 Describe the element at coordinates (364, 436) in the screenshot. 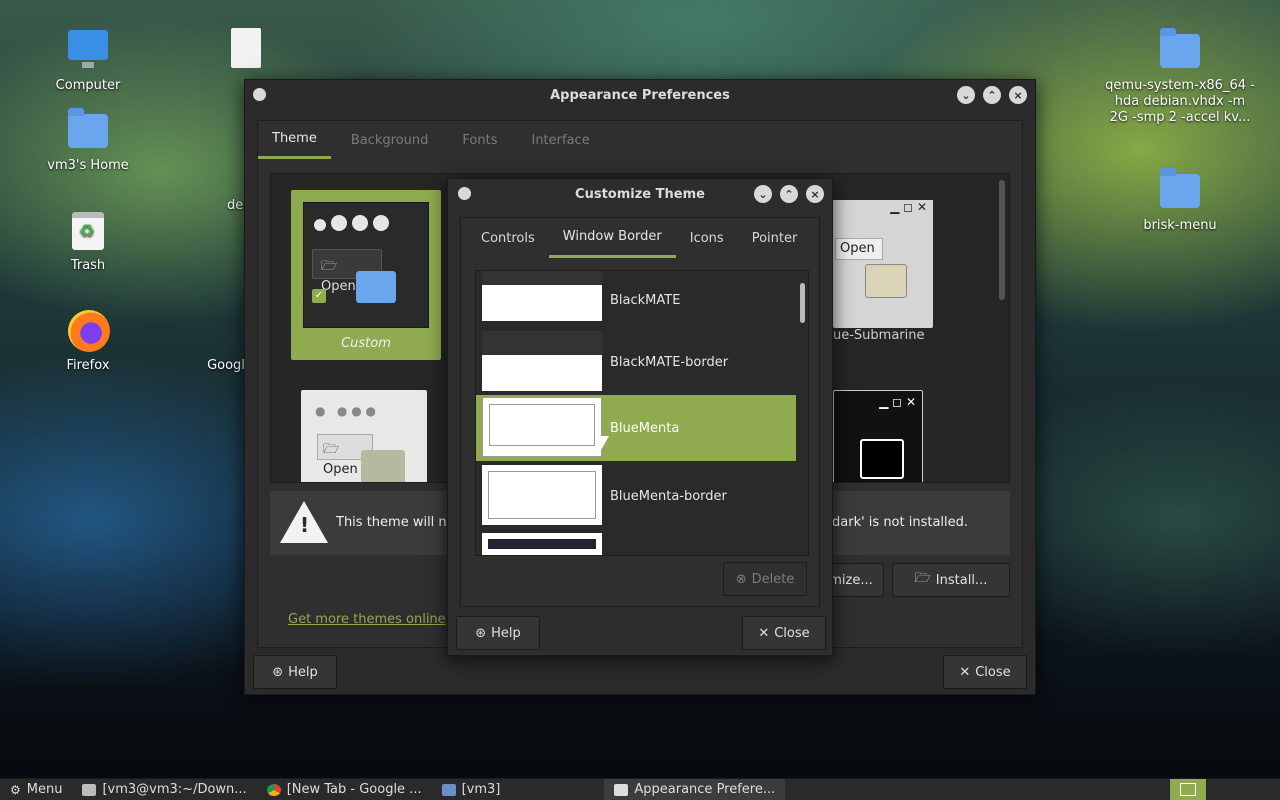

I see `theme-card-light: ● ● ● ● 🗁Open` at that location.